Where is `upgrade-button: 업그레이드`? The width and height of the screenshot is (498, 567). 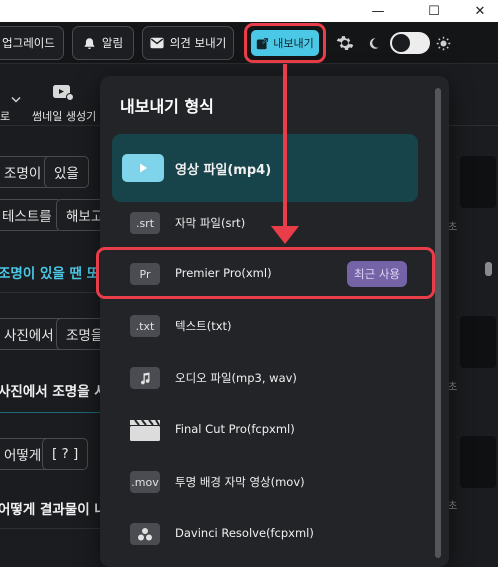 upgrade-button: 업그레이드 is located at coordinates (32, 43).